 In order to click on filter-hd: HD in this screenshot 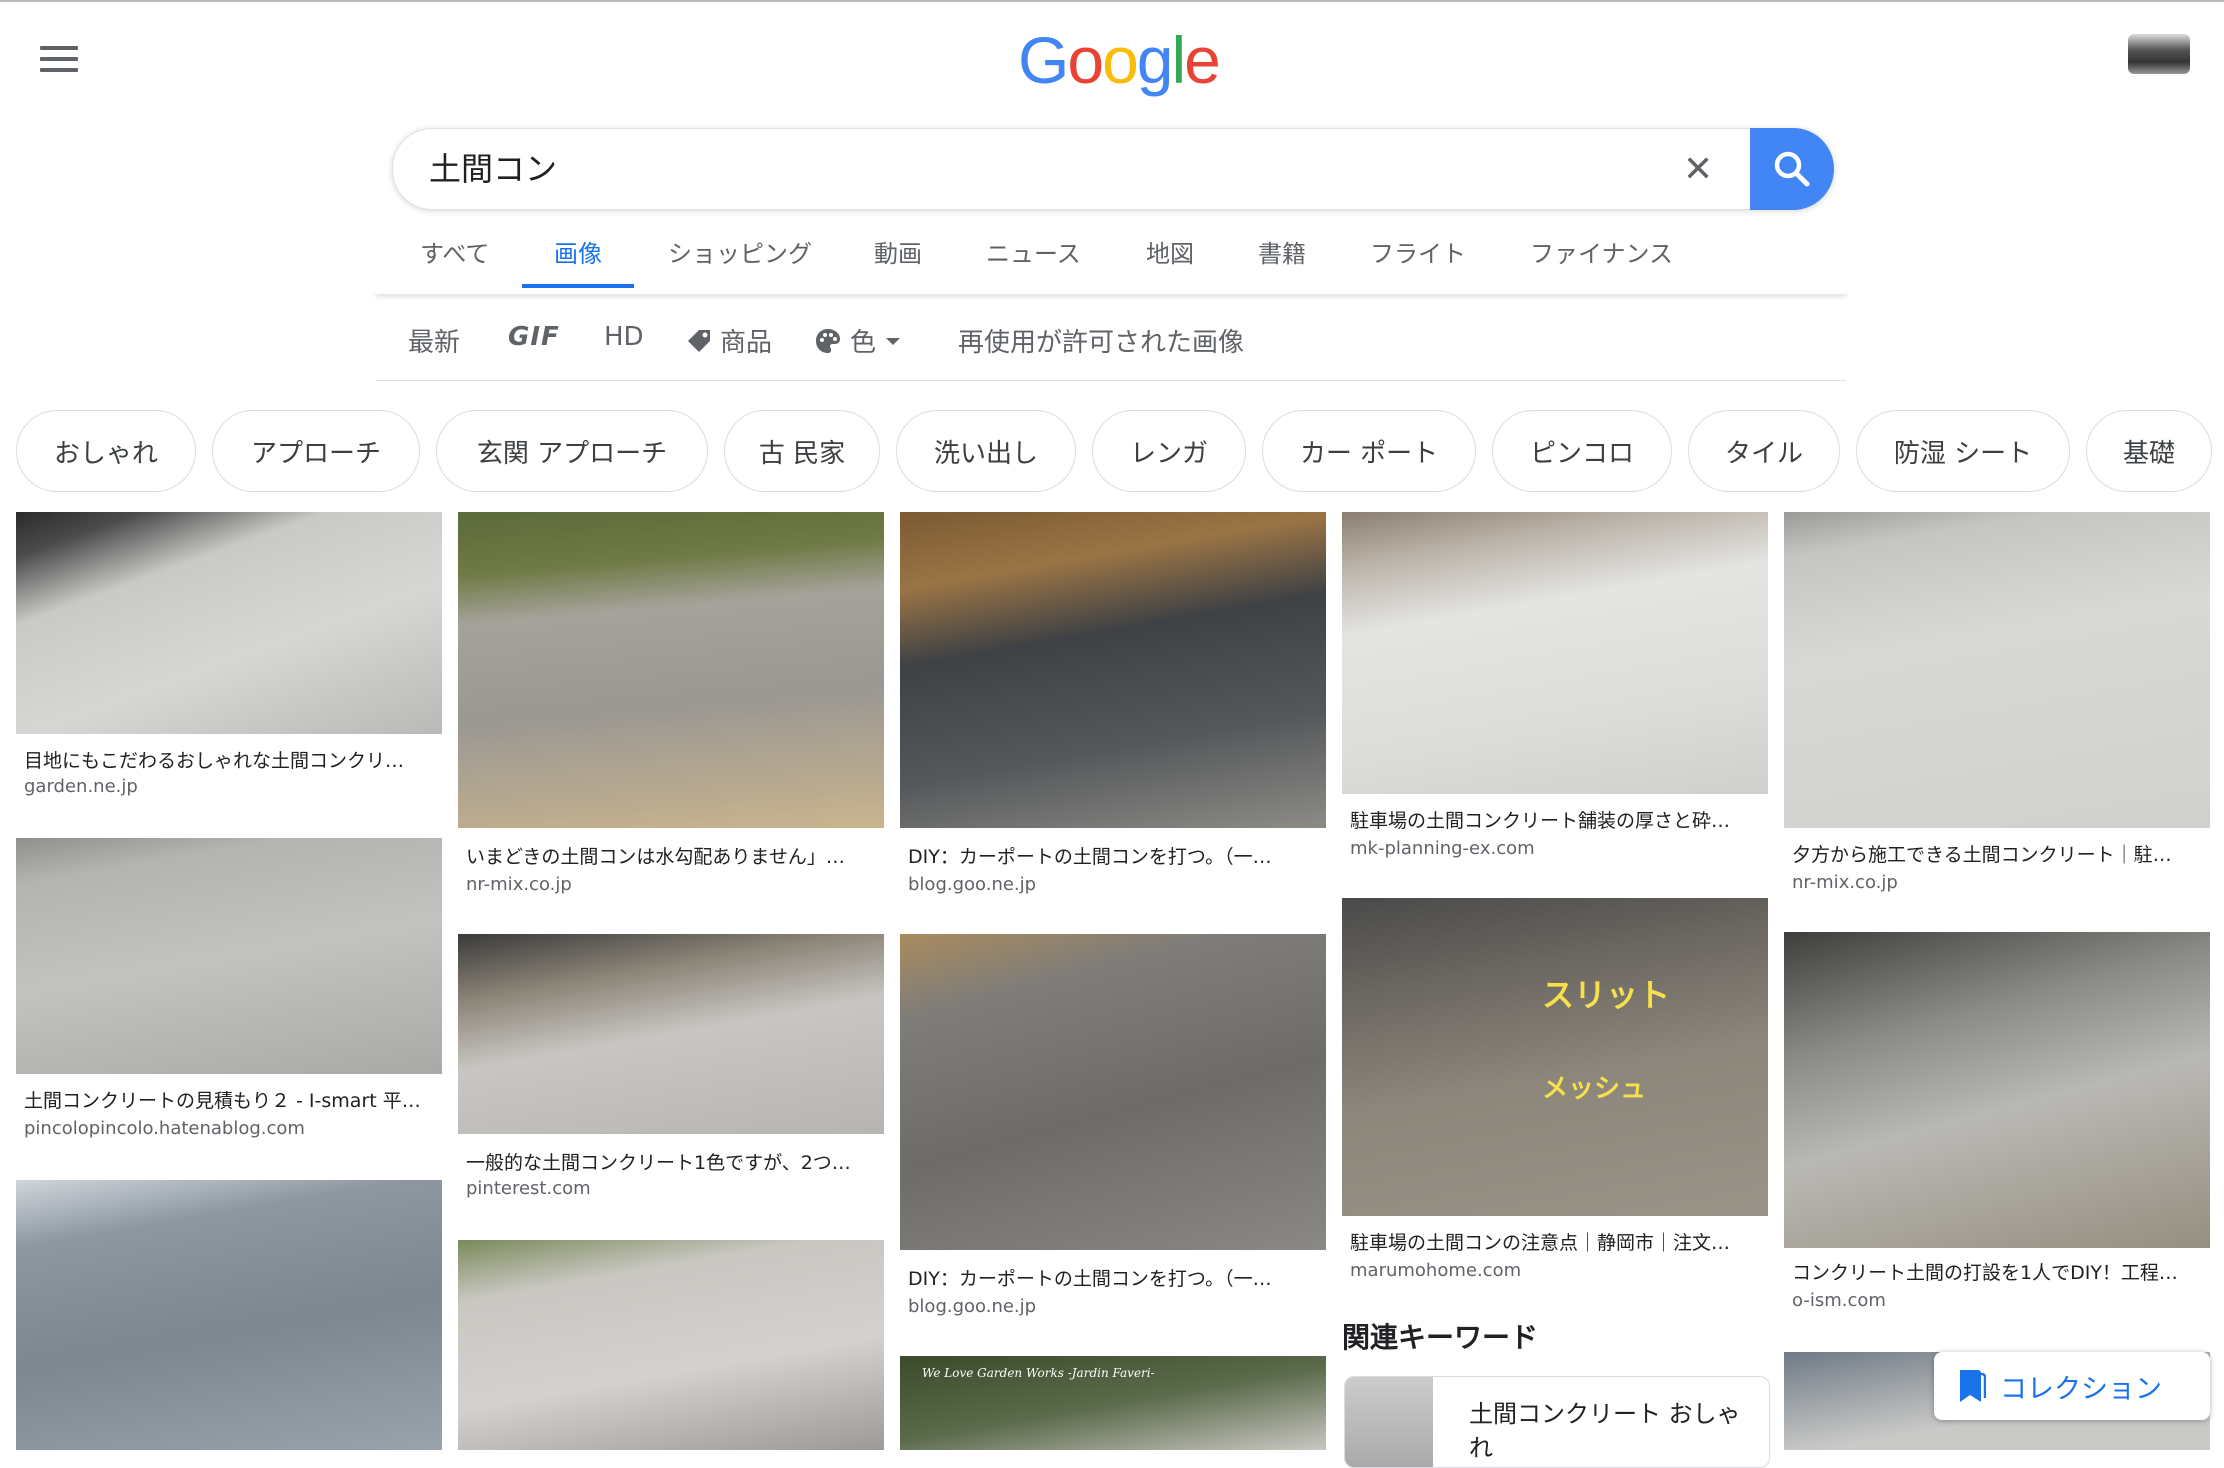, I will do `click(624, 337)`.